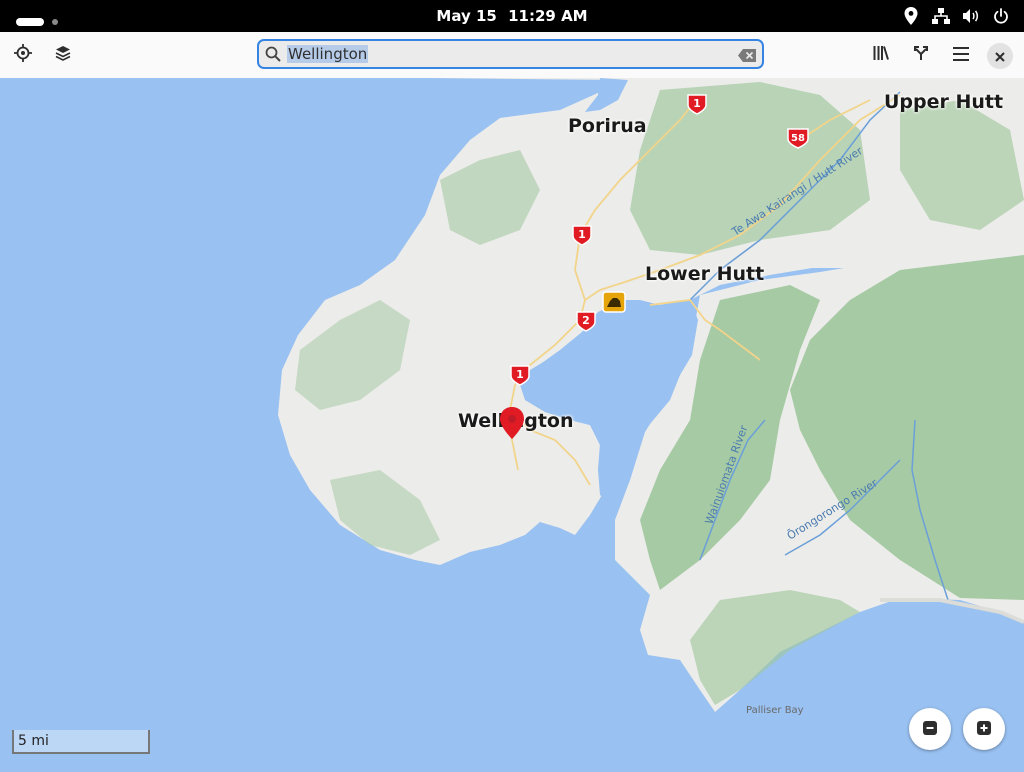  Describe the element at coordinates (607, 126) in the screenshot. I see `place-label-porirua: Porirua` at that location.